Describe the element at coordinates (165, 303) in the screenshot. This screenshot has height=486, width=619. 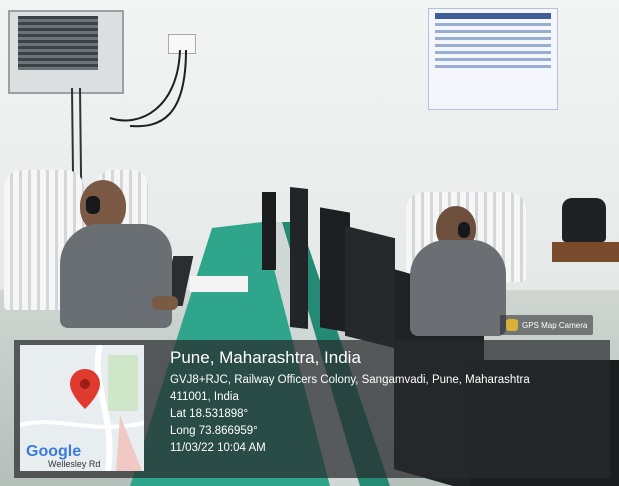
I see `person-left-hand` at that location.